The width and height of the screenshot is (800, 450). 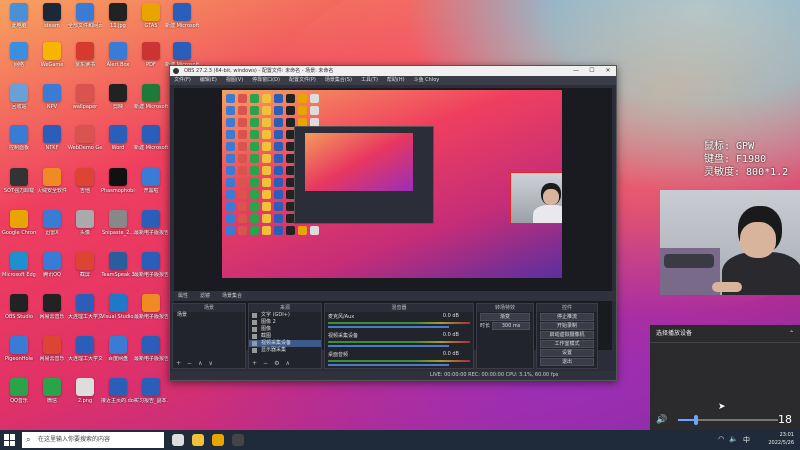 What do you see at coordinates (118, 312) in the screenshot?
I see `desktop-icon: Visual Studio Code` at bounding box center [118, 312].